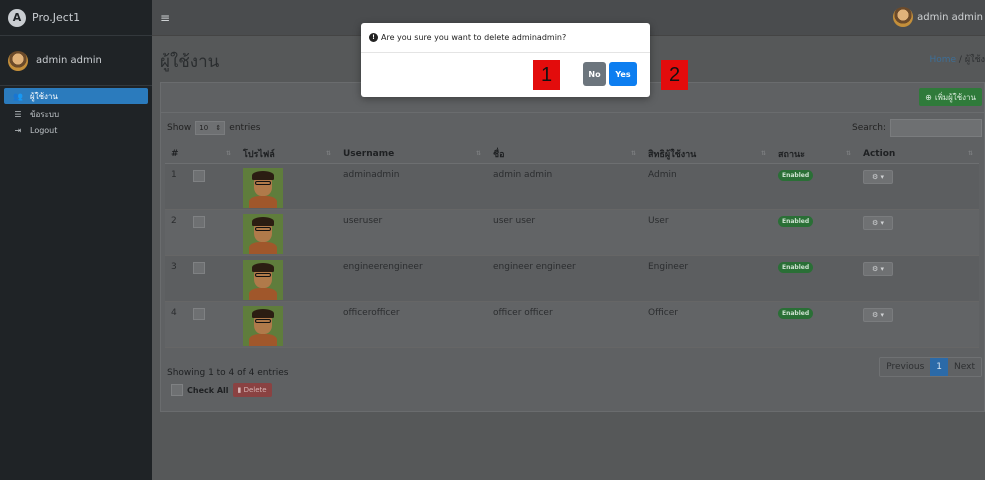  What do you see at coordinates (674, 75) in the screenshot?
I see `annotation-marker-2: 2` at bounding box center [674, 75].